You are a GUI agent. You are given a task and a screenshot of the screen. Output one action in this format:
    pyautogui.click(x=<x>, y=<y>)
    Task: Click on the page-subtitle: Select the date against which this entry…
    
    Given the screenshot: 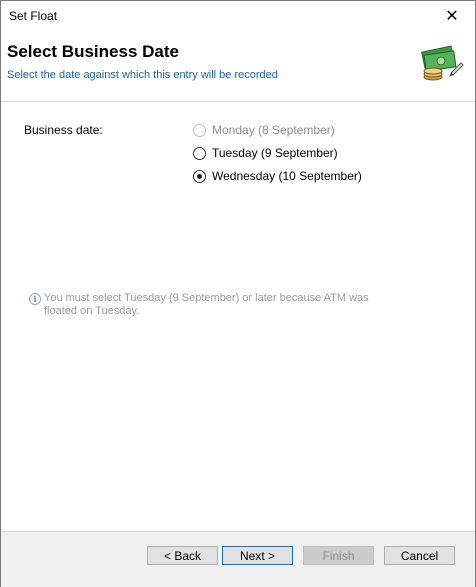 What is the action you would take?
    pyautogui.click(x=142, y=75)
    